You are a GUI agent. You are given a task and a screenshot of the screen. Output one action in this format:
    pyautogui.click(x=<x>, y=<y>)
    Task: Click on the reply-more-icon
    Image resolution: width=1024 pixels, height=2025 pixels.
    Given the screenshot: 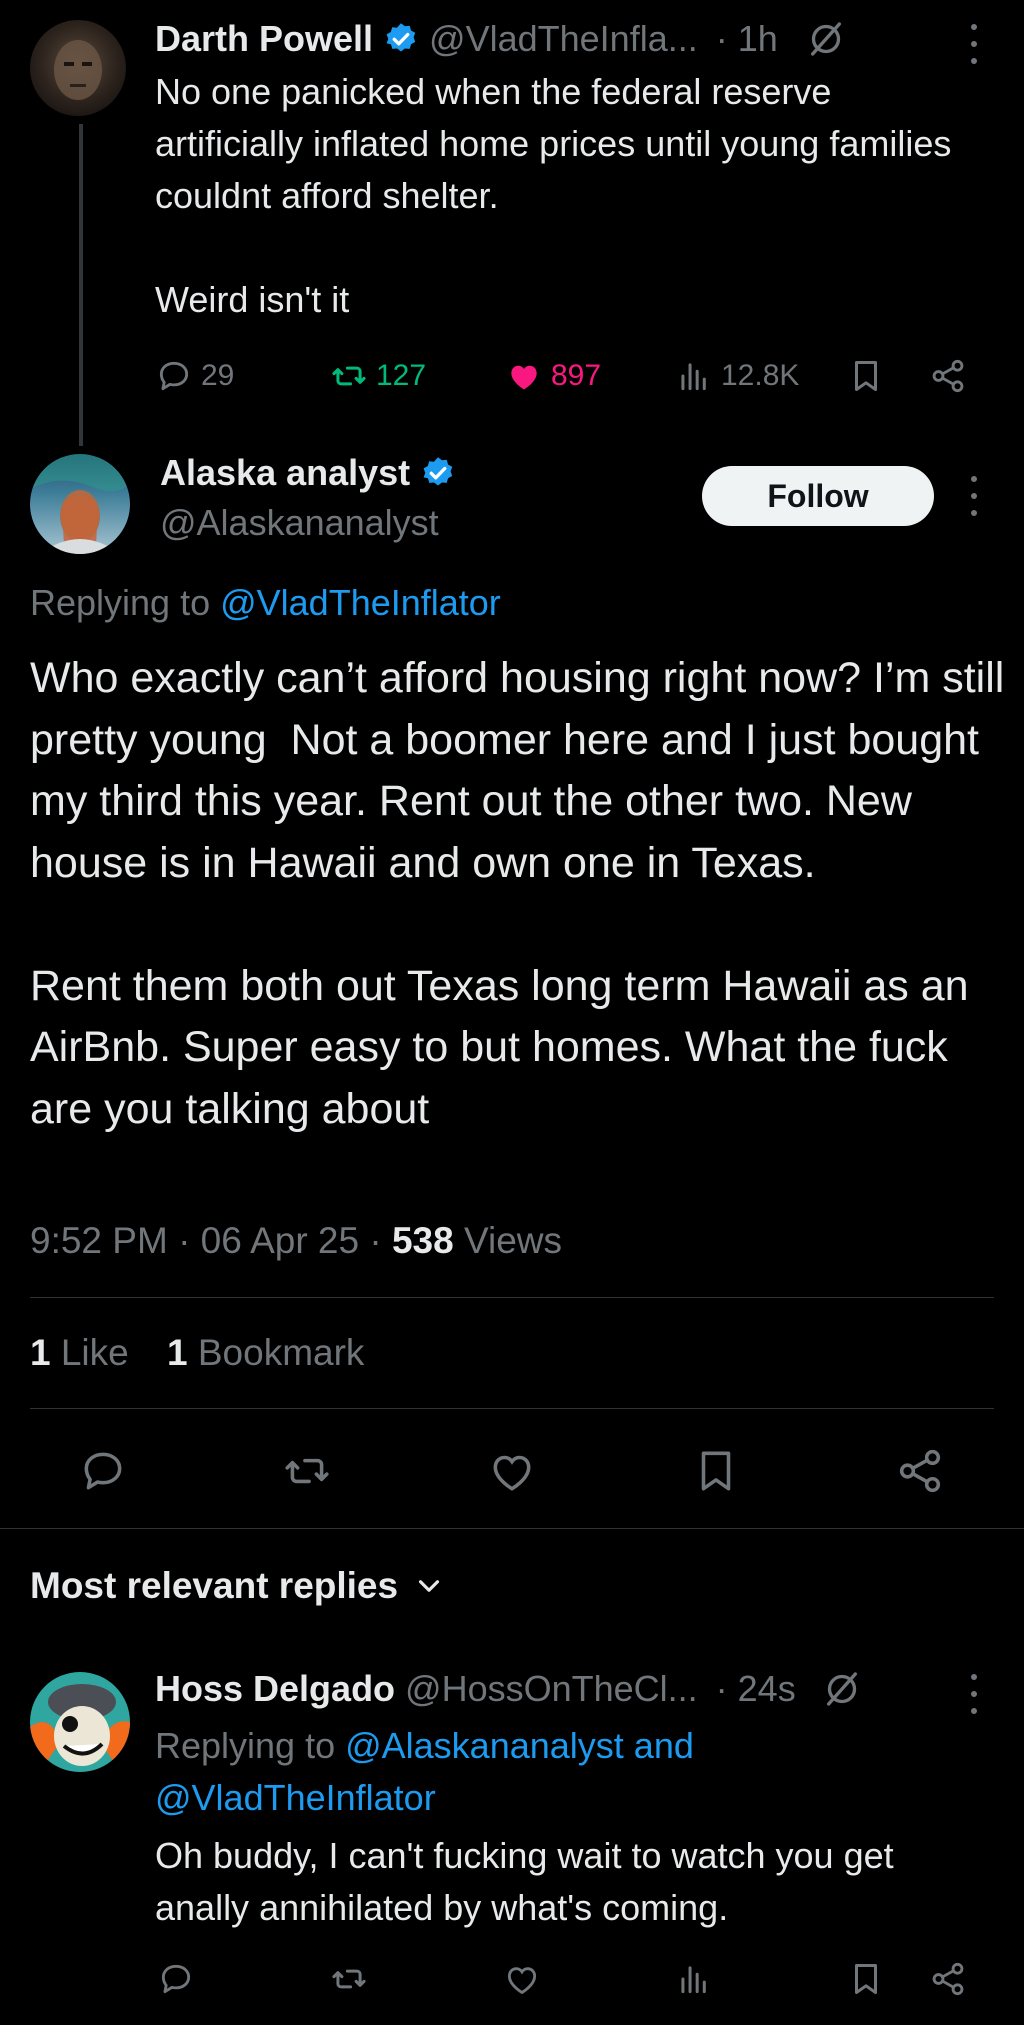 What is the action you would take?
    pyautogui.click(x=974, y=1694)
    